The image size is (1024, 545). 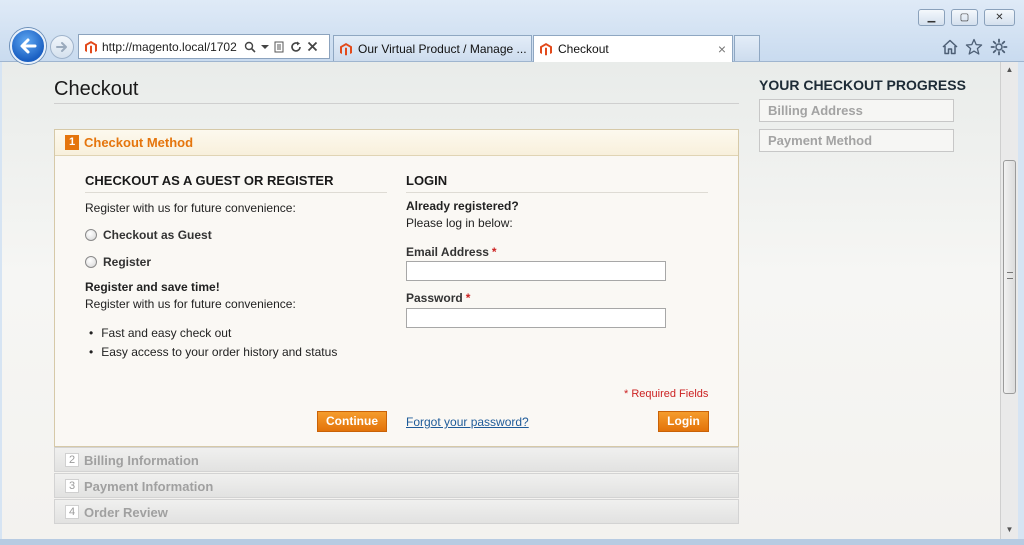 What do you see at coordinates (536, 271) in the screenshot?
I see `email-field` at bounding box center [536, 271].